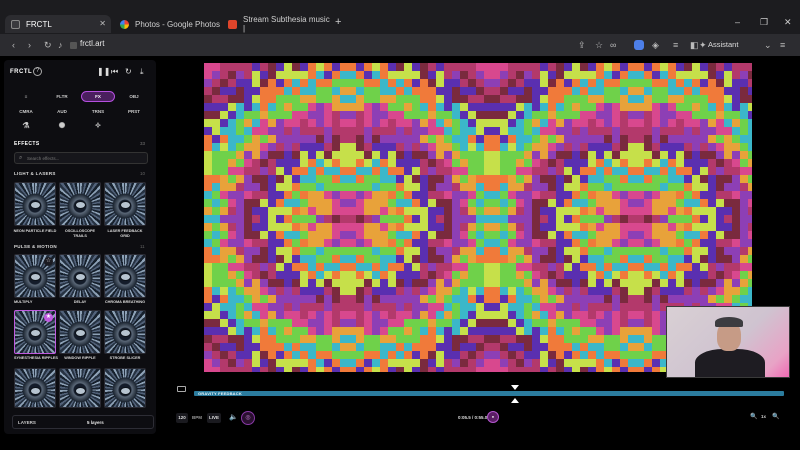 The height and width of the screenshot is (450, 800). I want to click on webcam-overlay, so click(728, 342).